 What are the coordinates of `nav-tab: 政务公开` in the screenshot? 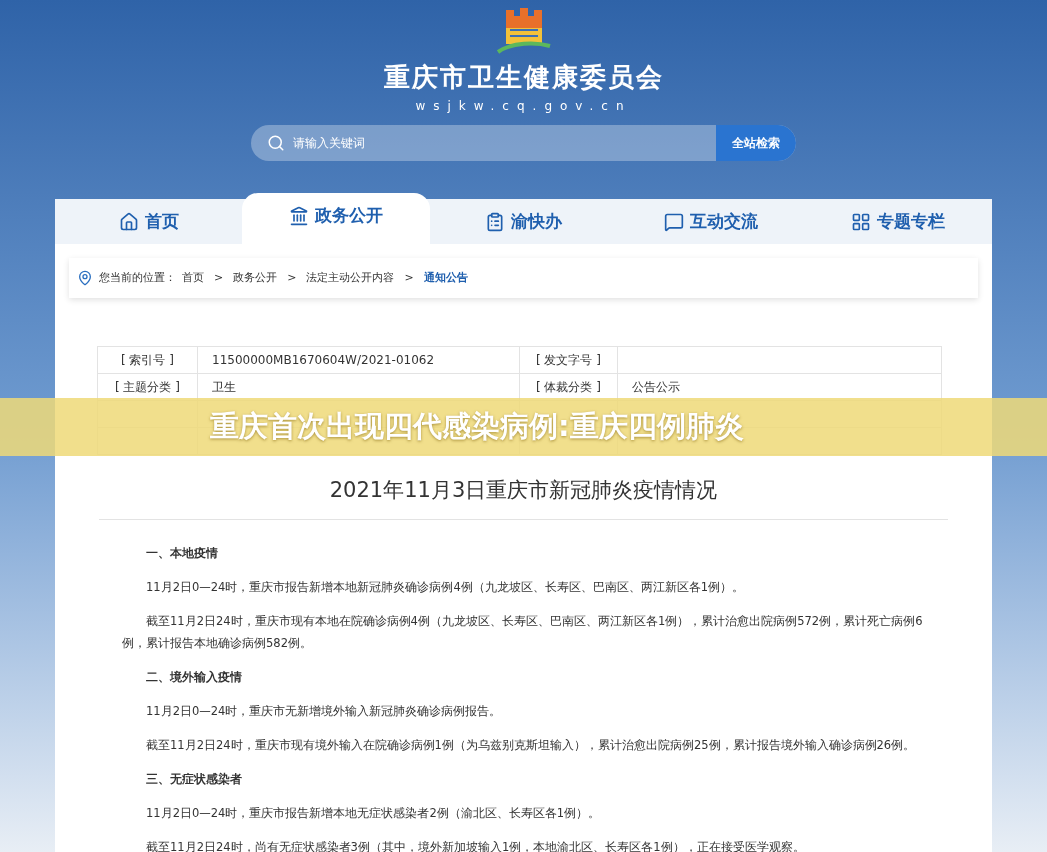 It's located at (336, 218).